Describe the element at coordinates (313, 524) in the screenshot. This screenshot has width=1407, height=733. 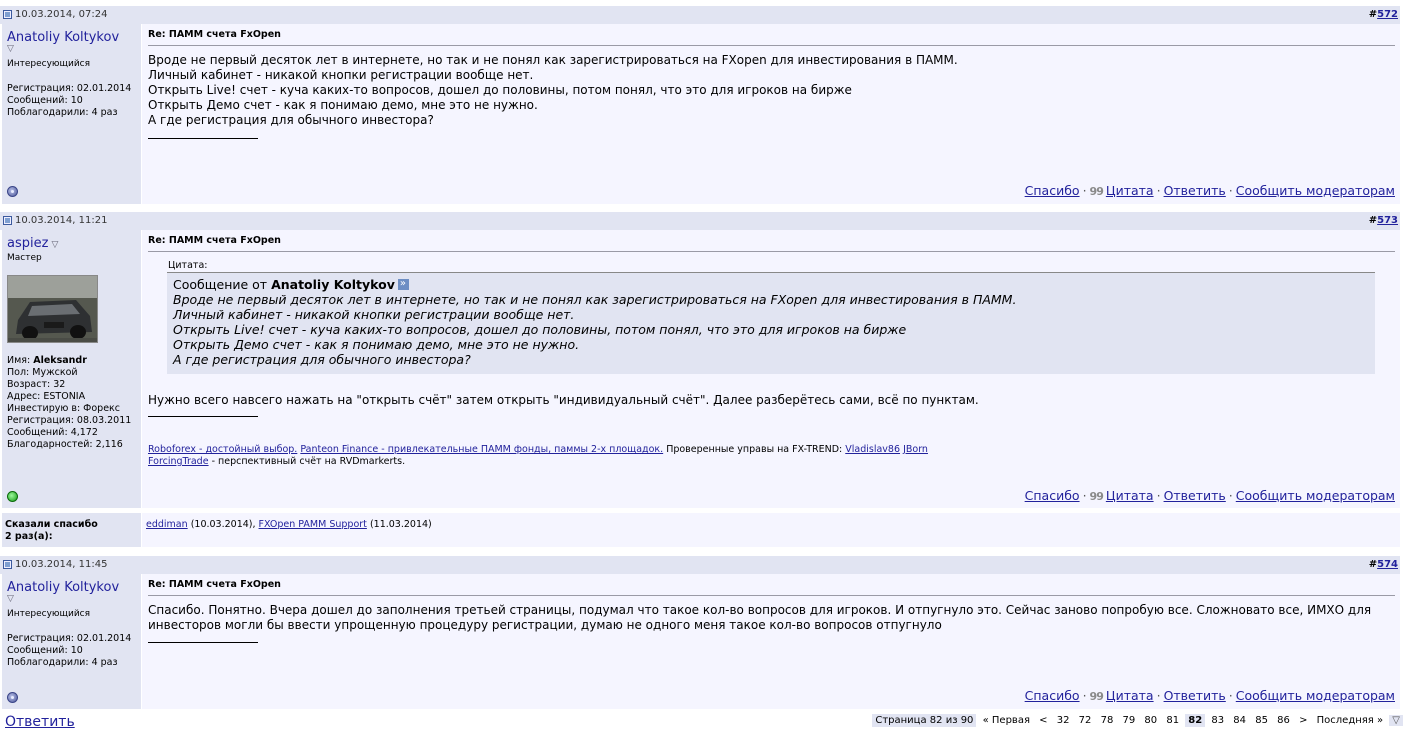
I see `thanks-user-fxopen: FXOpen PAMM Support` at that location.